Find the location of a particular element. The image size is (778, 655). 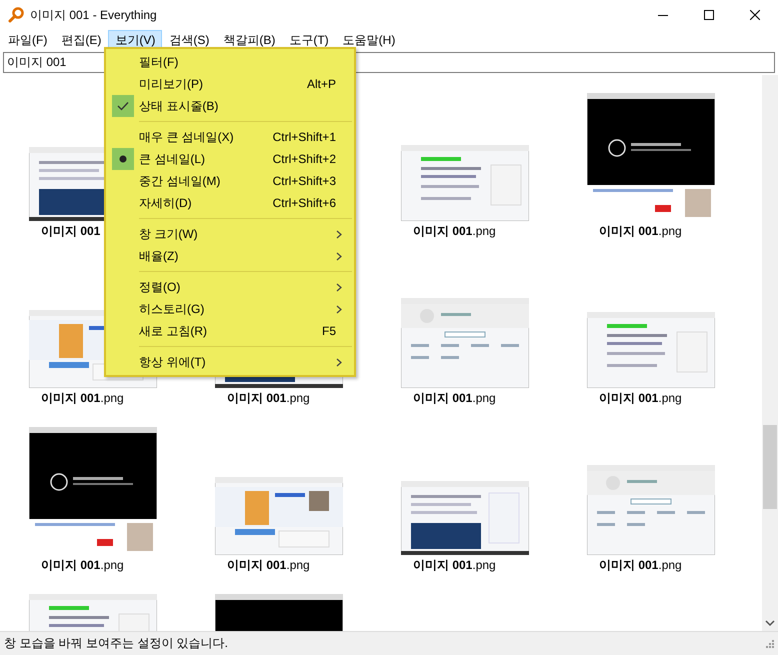

menu-option: 정렬(O) is located at coordinates (237, 287).